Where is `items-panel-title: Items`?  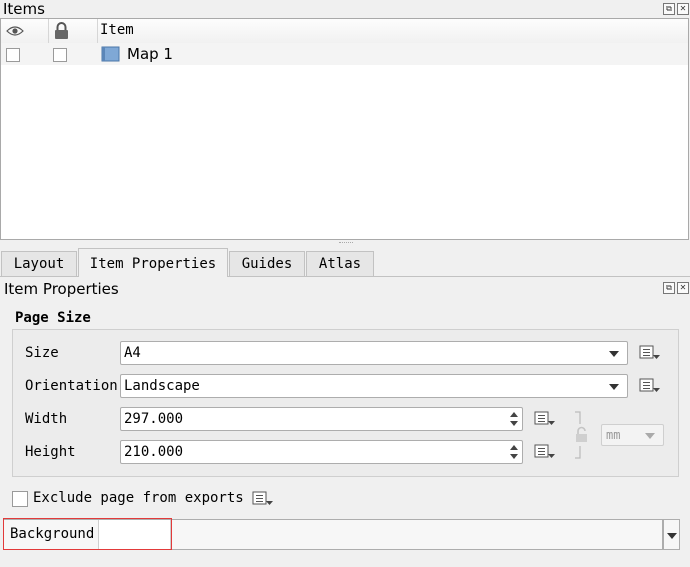
items-panel-title: Items is located at coordinates (24, 9).